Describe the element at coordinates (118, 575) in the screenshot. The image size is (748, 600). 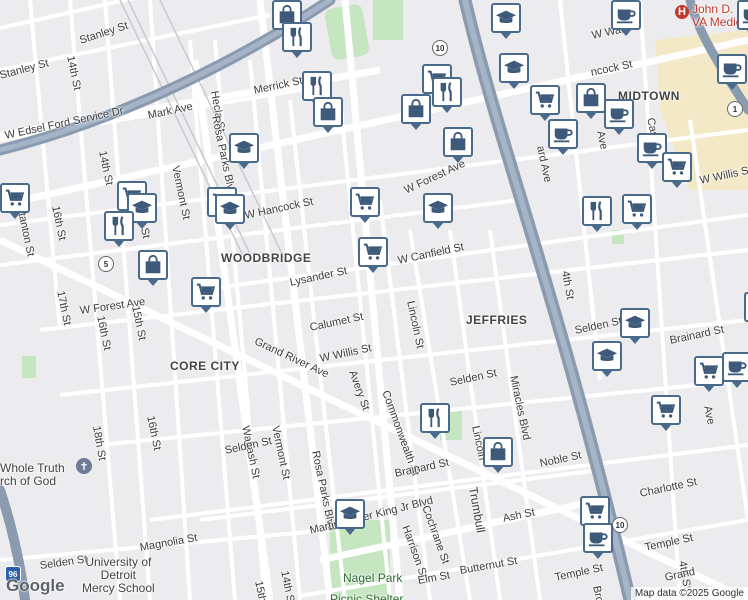
I see `university-label: University of Detroit Mercy School` at that location.